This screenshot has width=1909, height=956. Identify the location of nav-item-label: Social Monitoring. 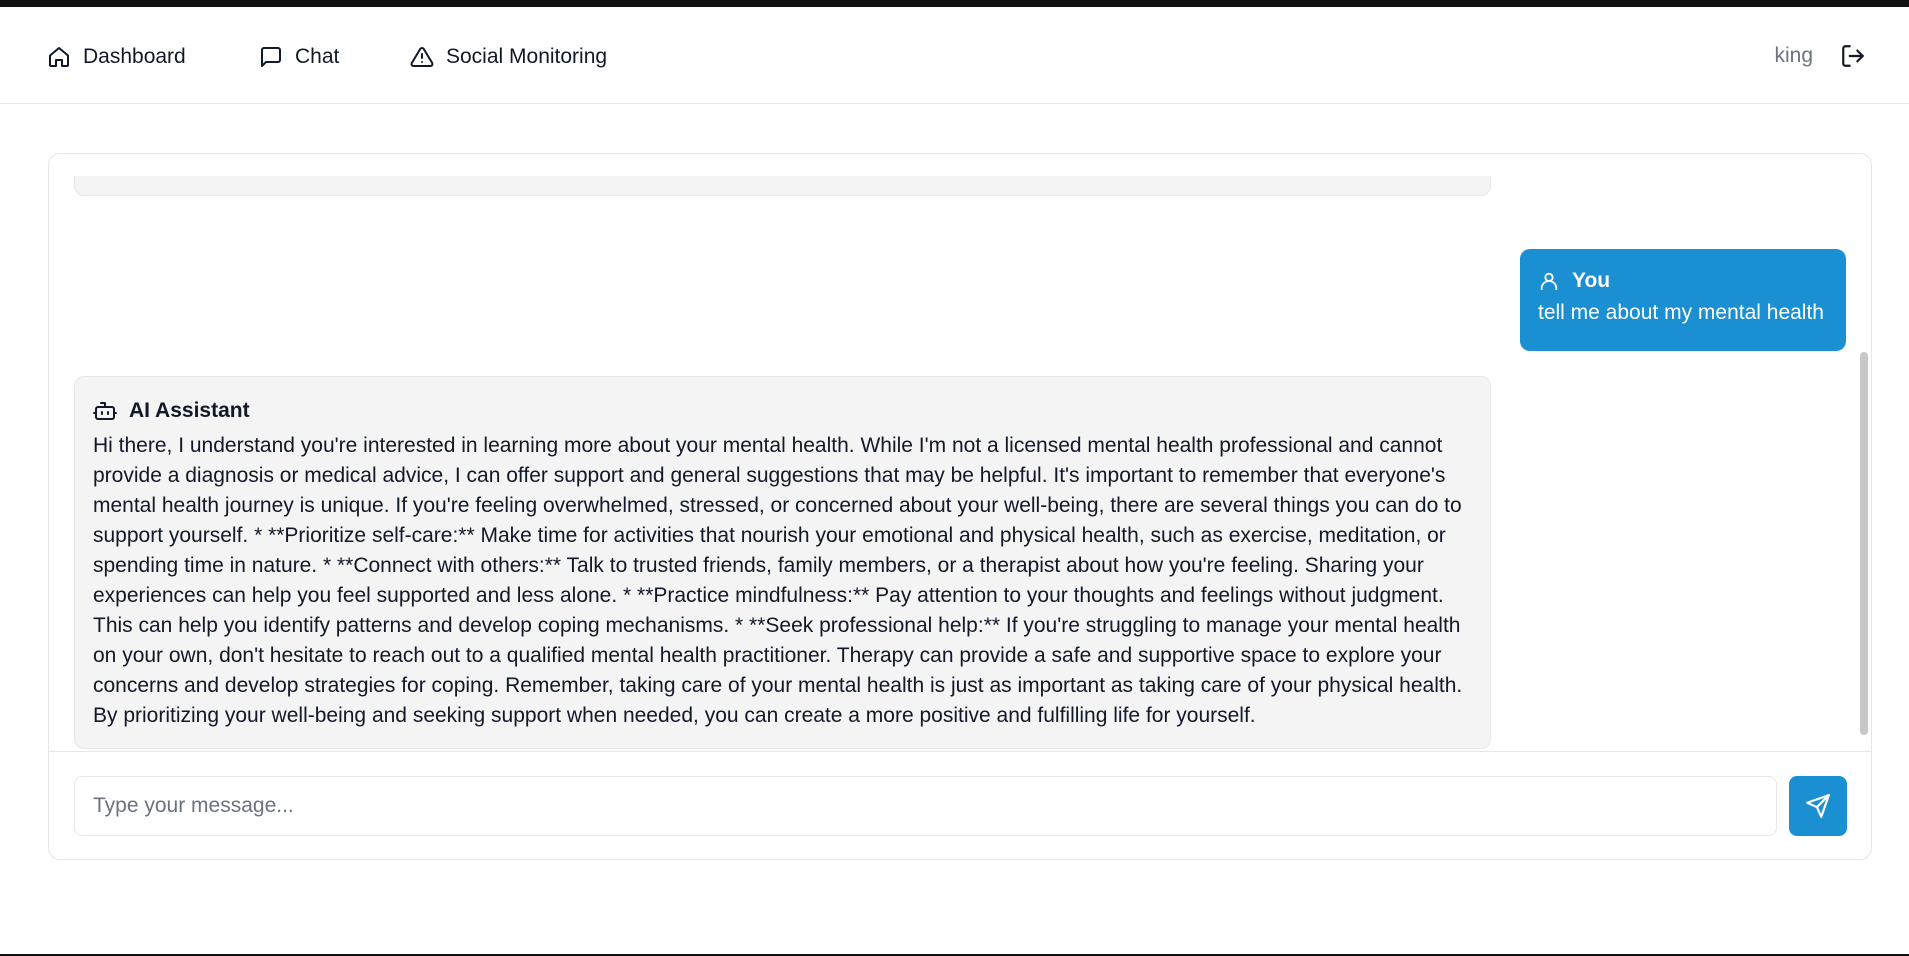
(527, 56).